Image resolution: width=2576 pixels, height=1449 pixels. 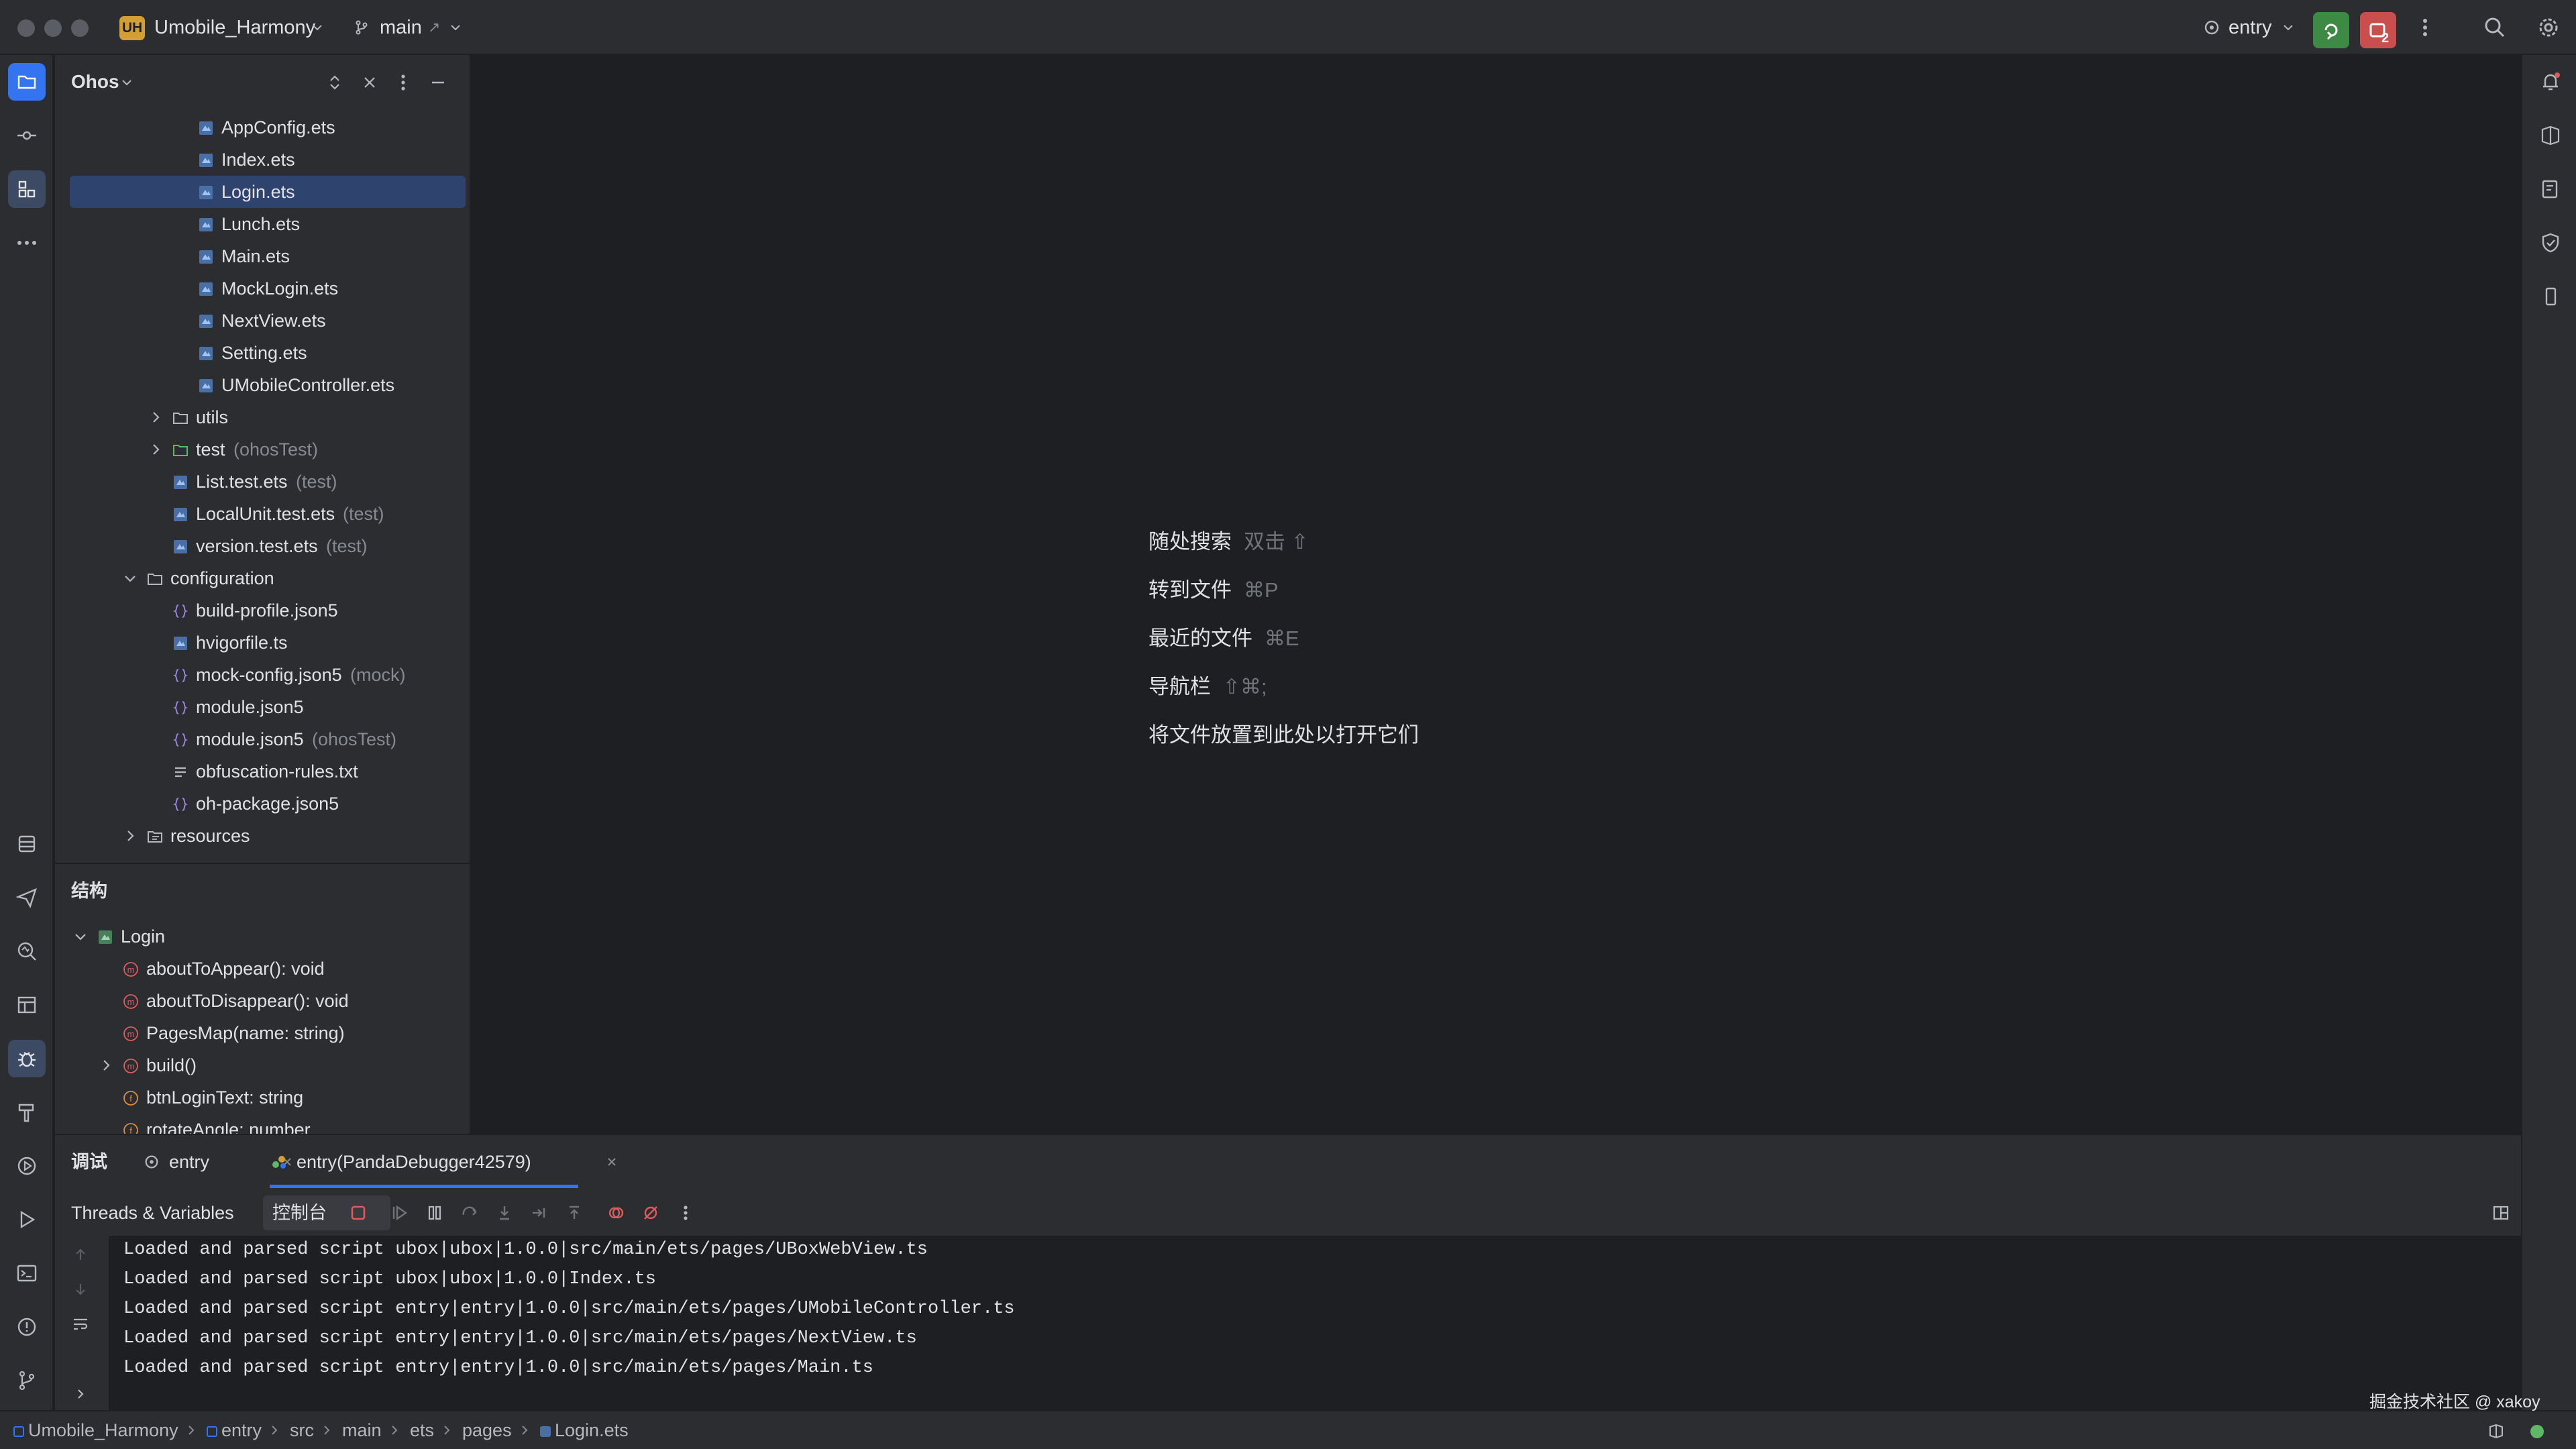 What do you see at coordinates (268, 417) in the screenshot?
I see `tree-item: utils` at bounding box center [268, 417].